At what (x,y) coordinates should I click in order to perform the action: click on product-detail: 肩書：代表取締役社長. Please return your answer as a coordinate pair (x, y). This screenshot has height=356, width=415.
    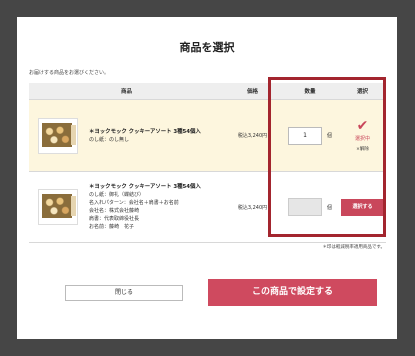
    Looking at the image, I should click on (114, 219).